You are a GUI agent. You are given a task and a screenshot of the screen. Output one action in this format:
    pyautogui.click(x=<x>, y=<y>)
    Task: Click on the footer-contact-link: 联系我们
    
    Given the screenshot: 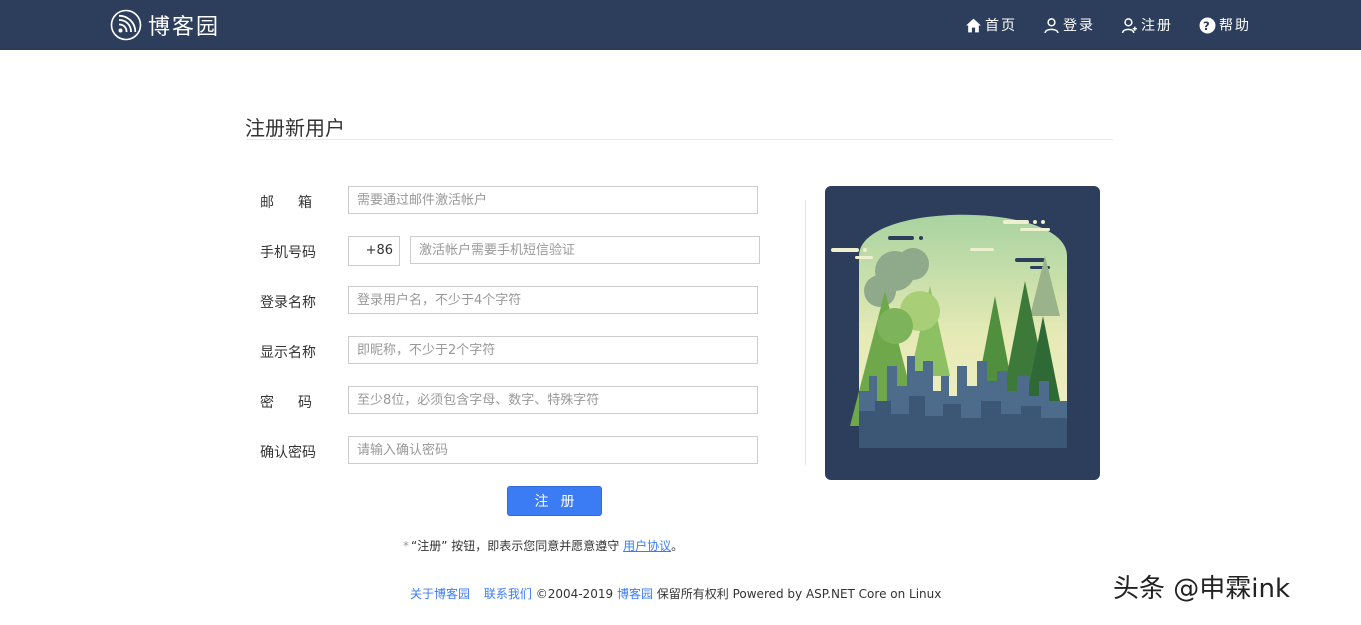 What is the action you would take?
    pyautogui.click(x=508, y=594)
    